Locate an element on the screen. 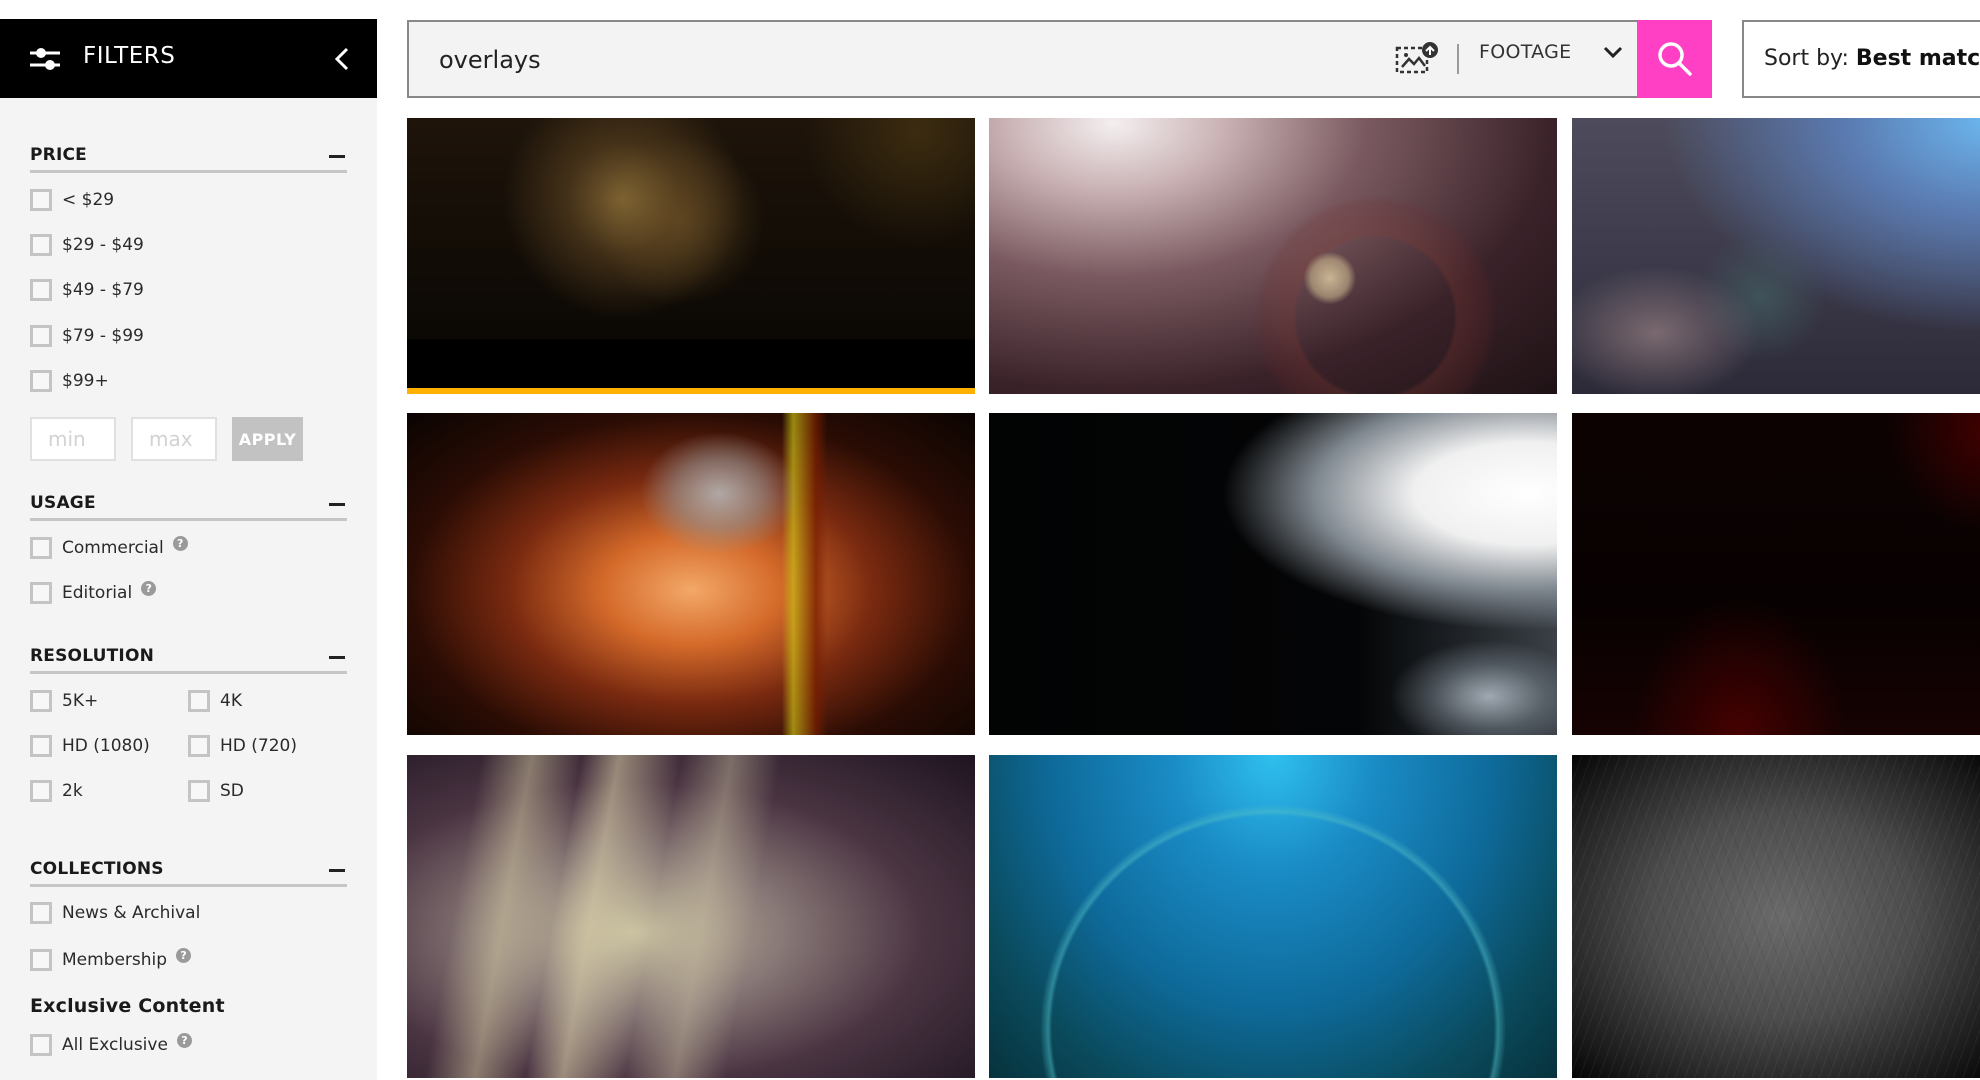 This screenshot has height=1080, width=1980. price-option: $99+ is located at coordinates (69, 381).